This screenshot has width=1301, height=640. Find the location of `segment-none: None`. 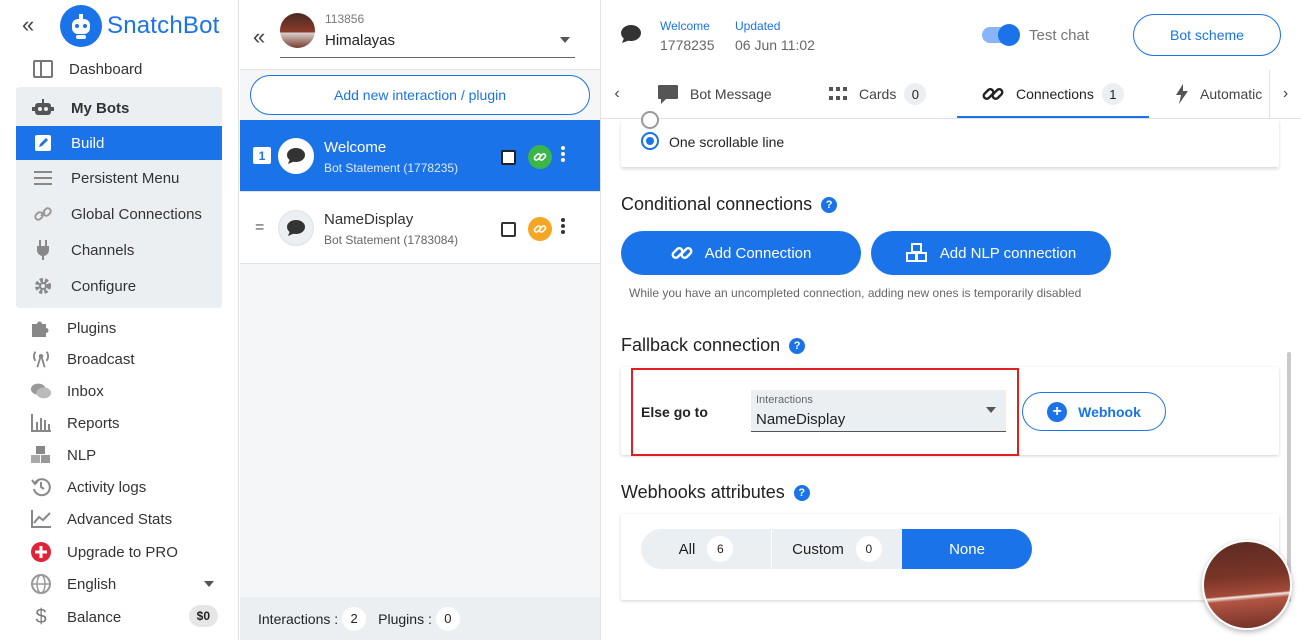

segment-none: None is located at coordinates (967, 549).